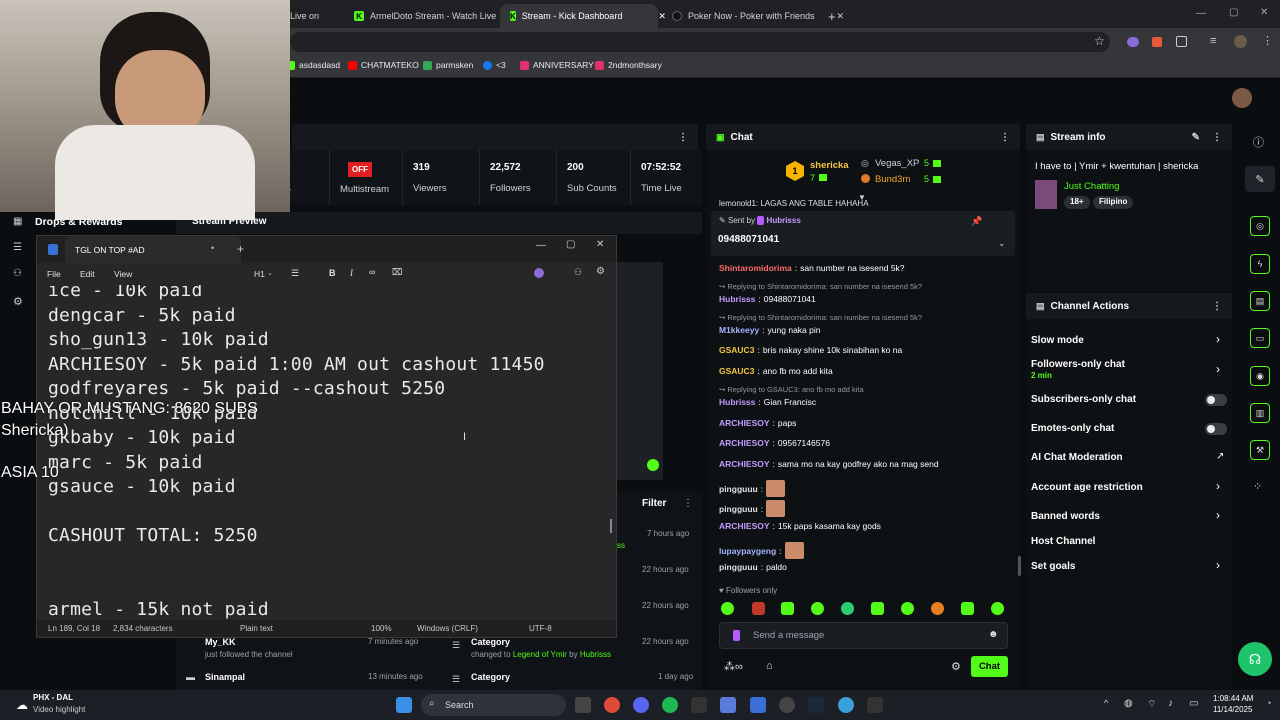 The image size is (1280, 720). What do you see at coordinates (1046, 194) in the screenshot?
I see `category-thumbnail` at bounding box center [1046, 194].